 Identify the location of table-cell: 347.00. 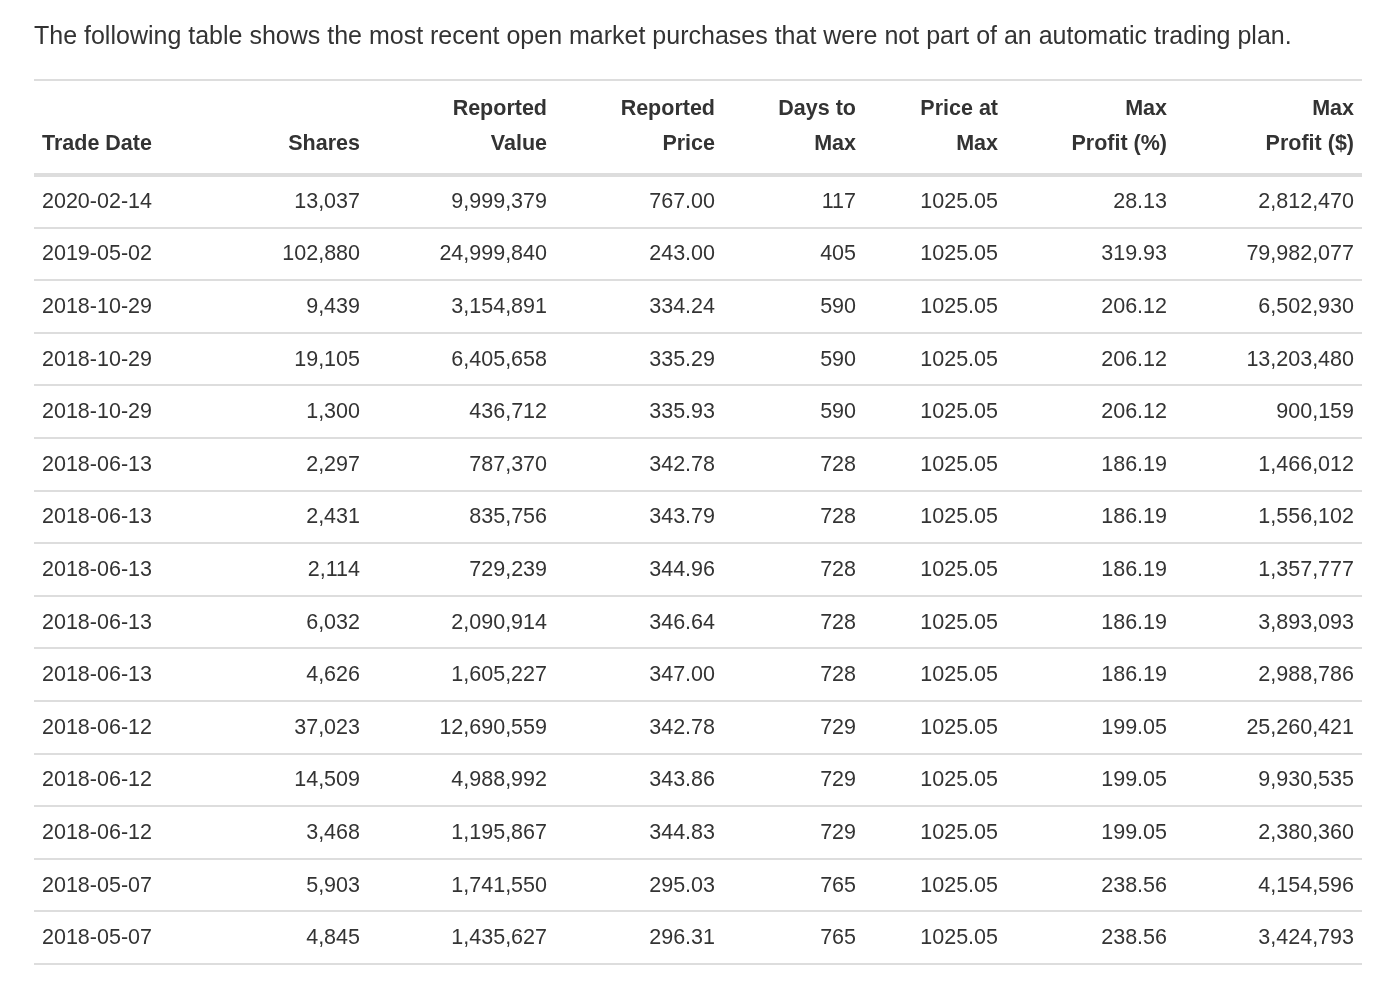
(639, 674).